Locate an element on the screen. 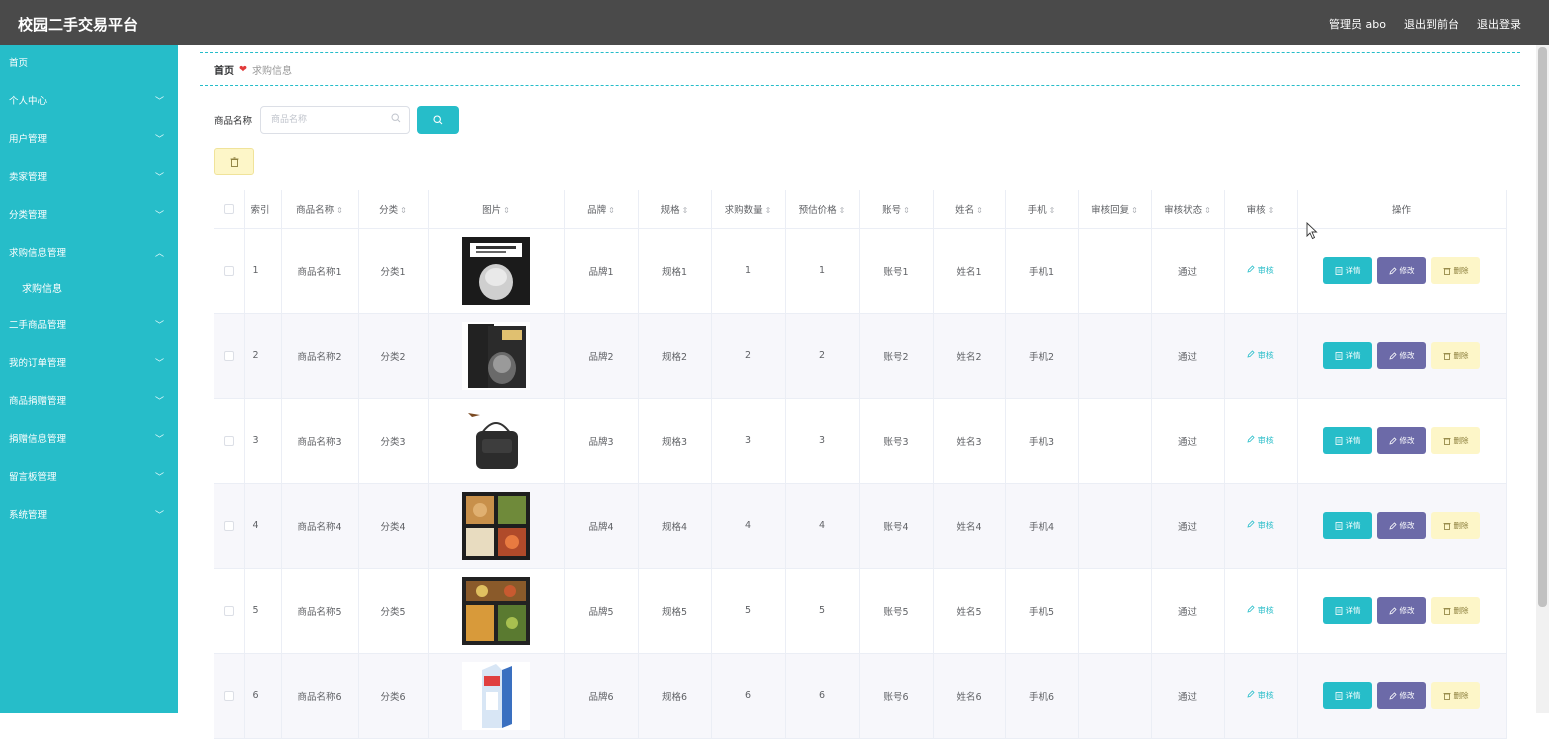 The height and width of the screenshot is (739, 1549). sidebar-item-secondhand-goods: 二手商品管理 ﹀ is located at coordinates (89, 326).